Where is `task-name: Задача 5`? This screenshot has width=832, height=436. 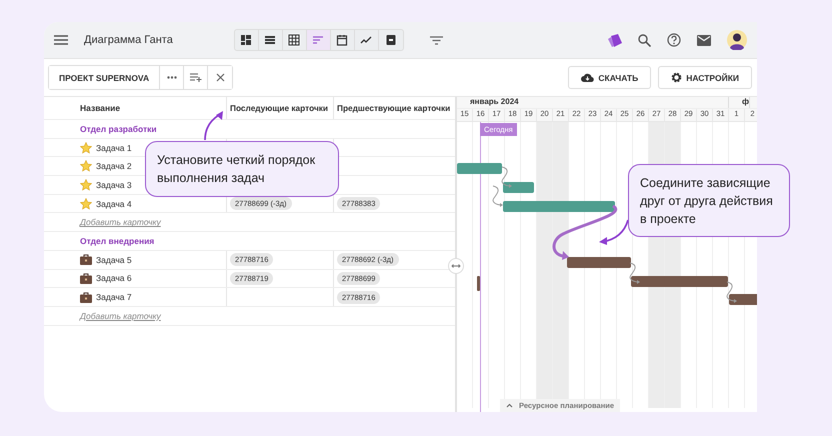
task-name: Задача 5 is located at coordinates (114, 259).